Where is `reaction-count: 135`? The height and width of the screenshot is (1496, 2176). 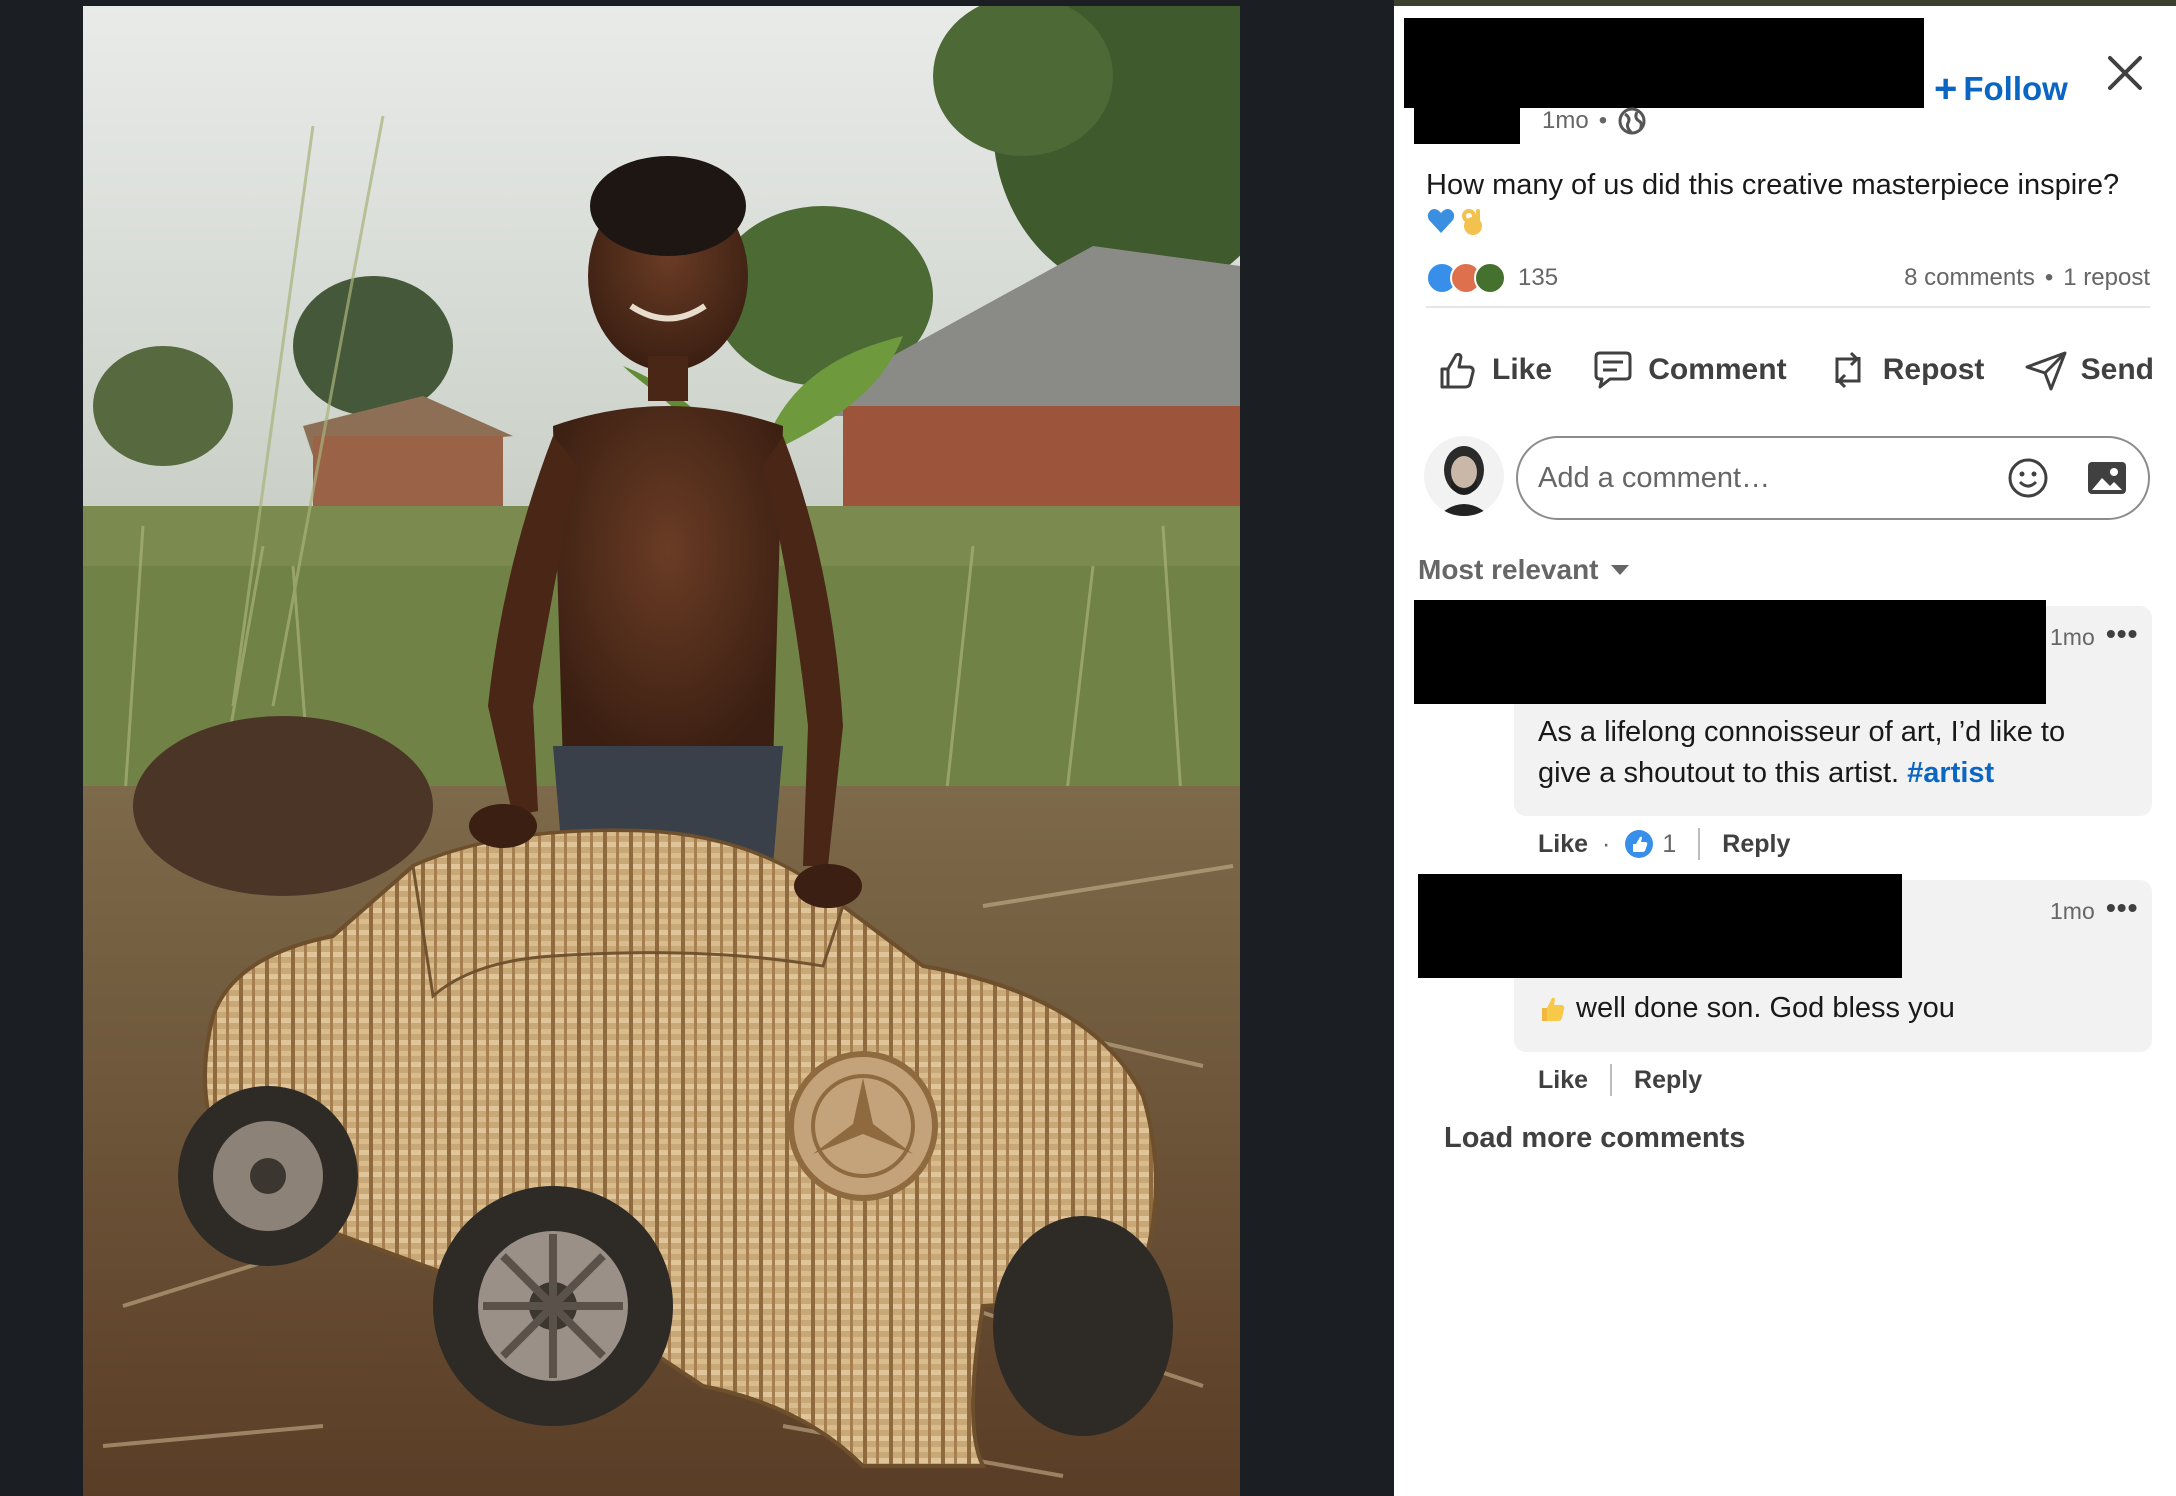
reaction-count: 135 is located at coordinates (1538, 277).